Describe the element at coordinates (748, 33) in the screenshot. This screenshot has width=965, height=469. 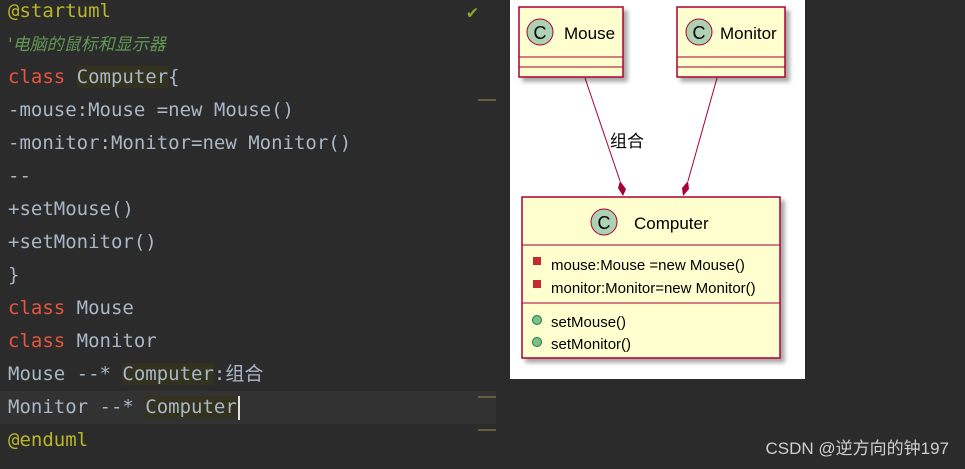
I see `class-name-monitor-label: Monitor` at that location.